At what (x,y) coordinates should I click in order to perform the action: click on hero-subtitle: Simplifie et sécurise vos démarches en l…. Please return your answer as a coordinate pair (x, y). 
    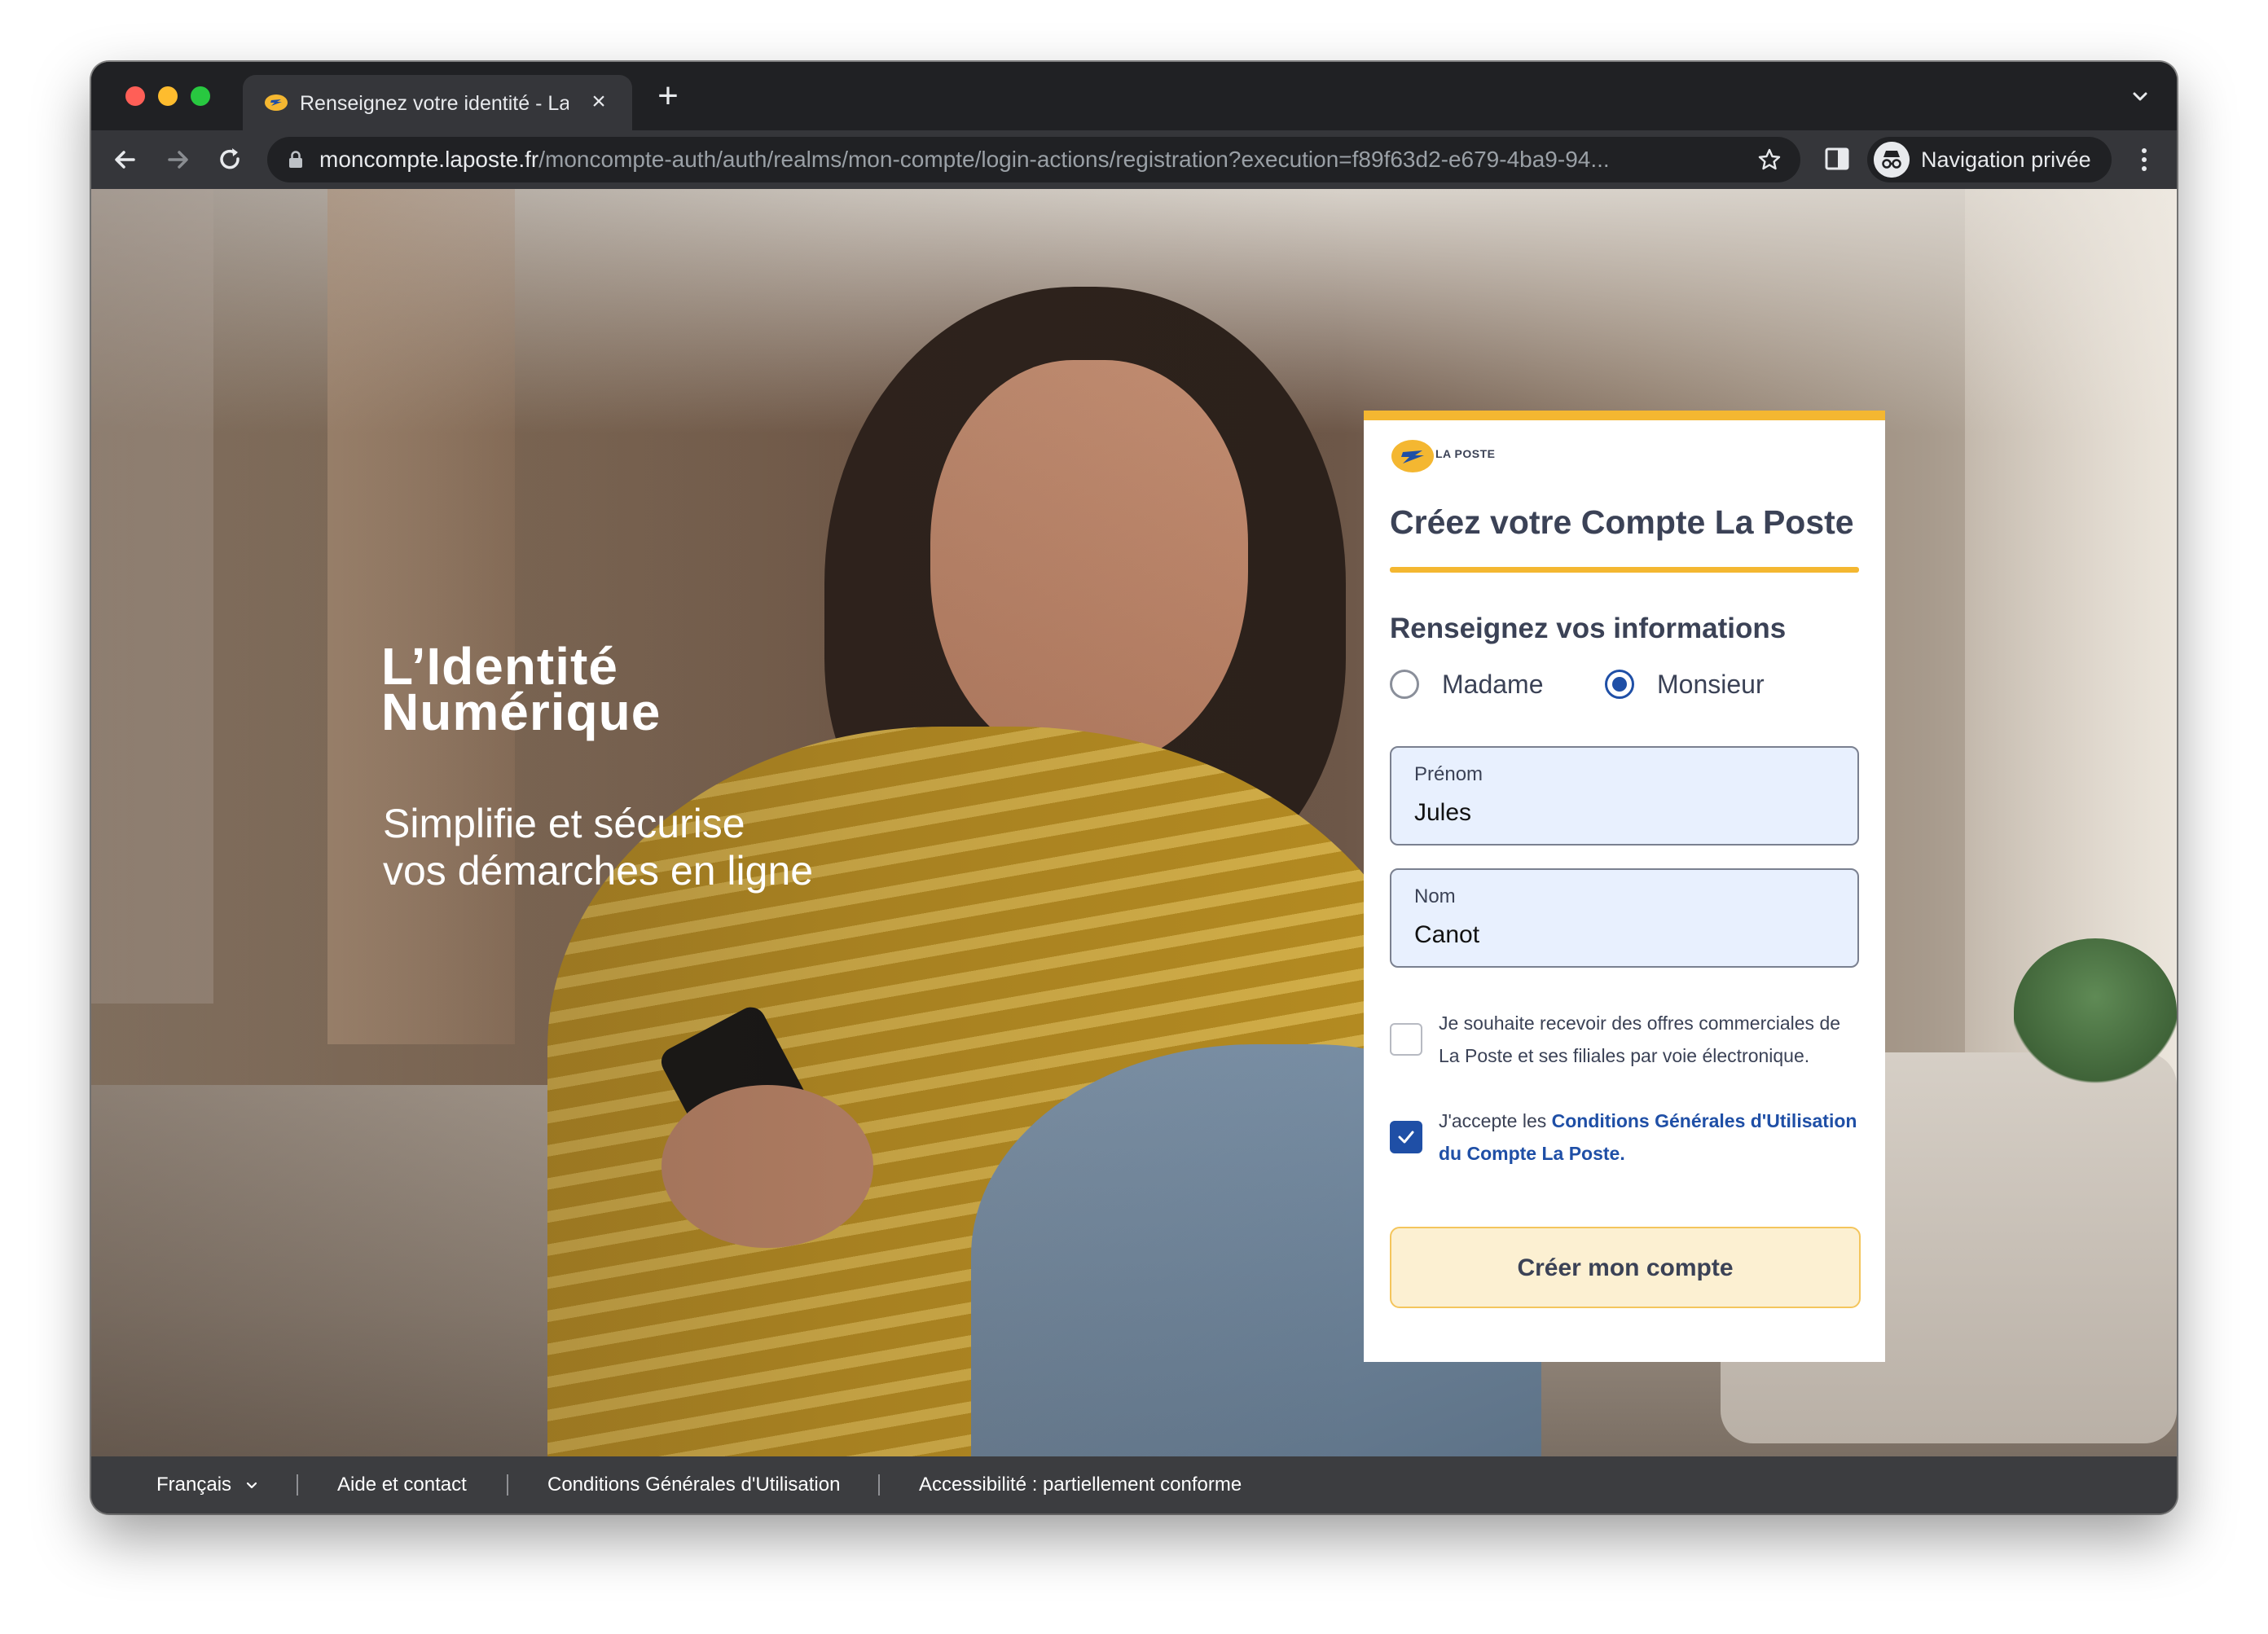
    Looking at the image, I should click on (668, 847).